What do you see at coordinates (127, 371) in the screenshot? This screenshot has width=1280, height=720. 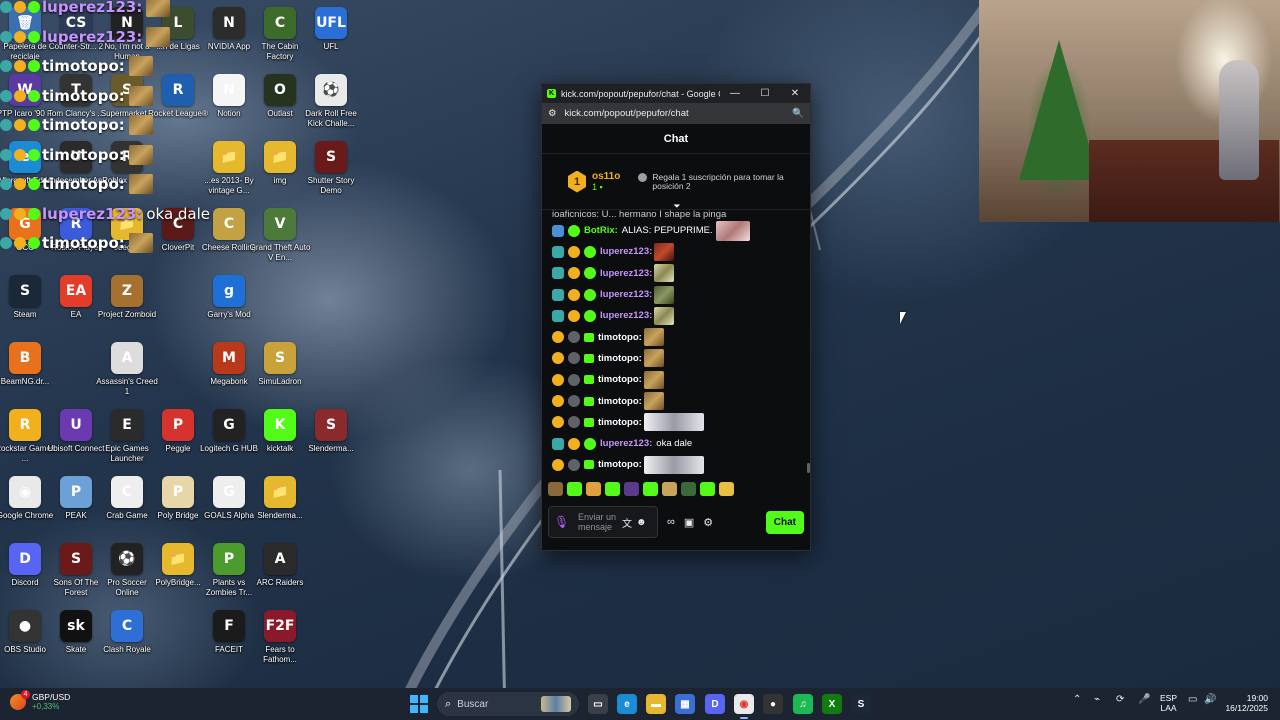 I see `desktop-icon: A Assassin's Creed 1` at bounding box center [127, 371].